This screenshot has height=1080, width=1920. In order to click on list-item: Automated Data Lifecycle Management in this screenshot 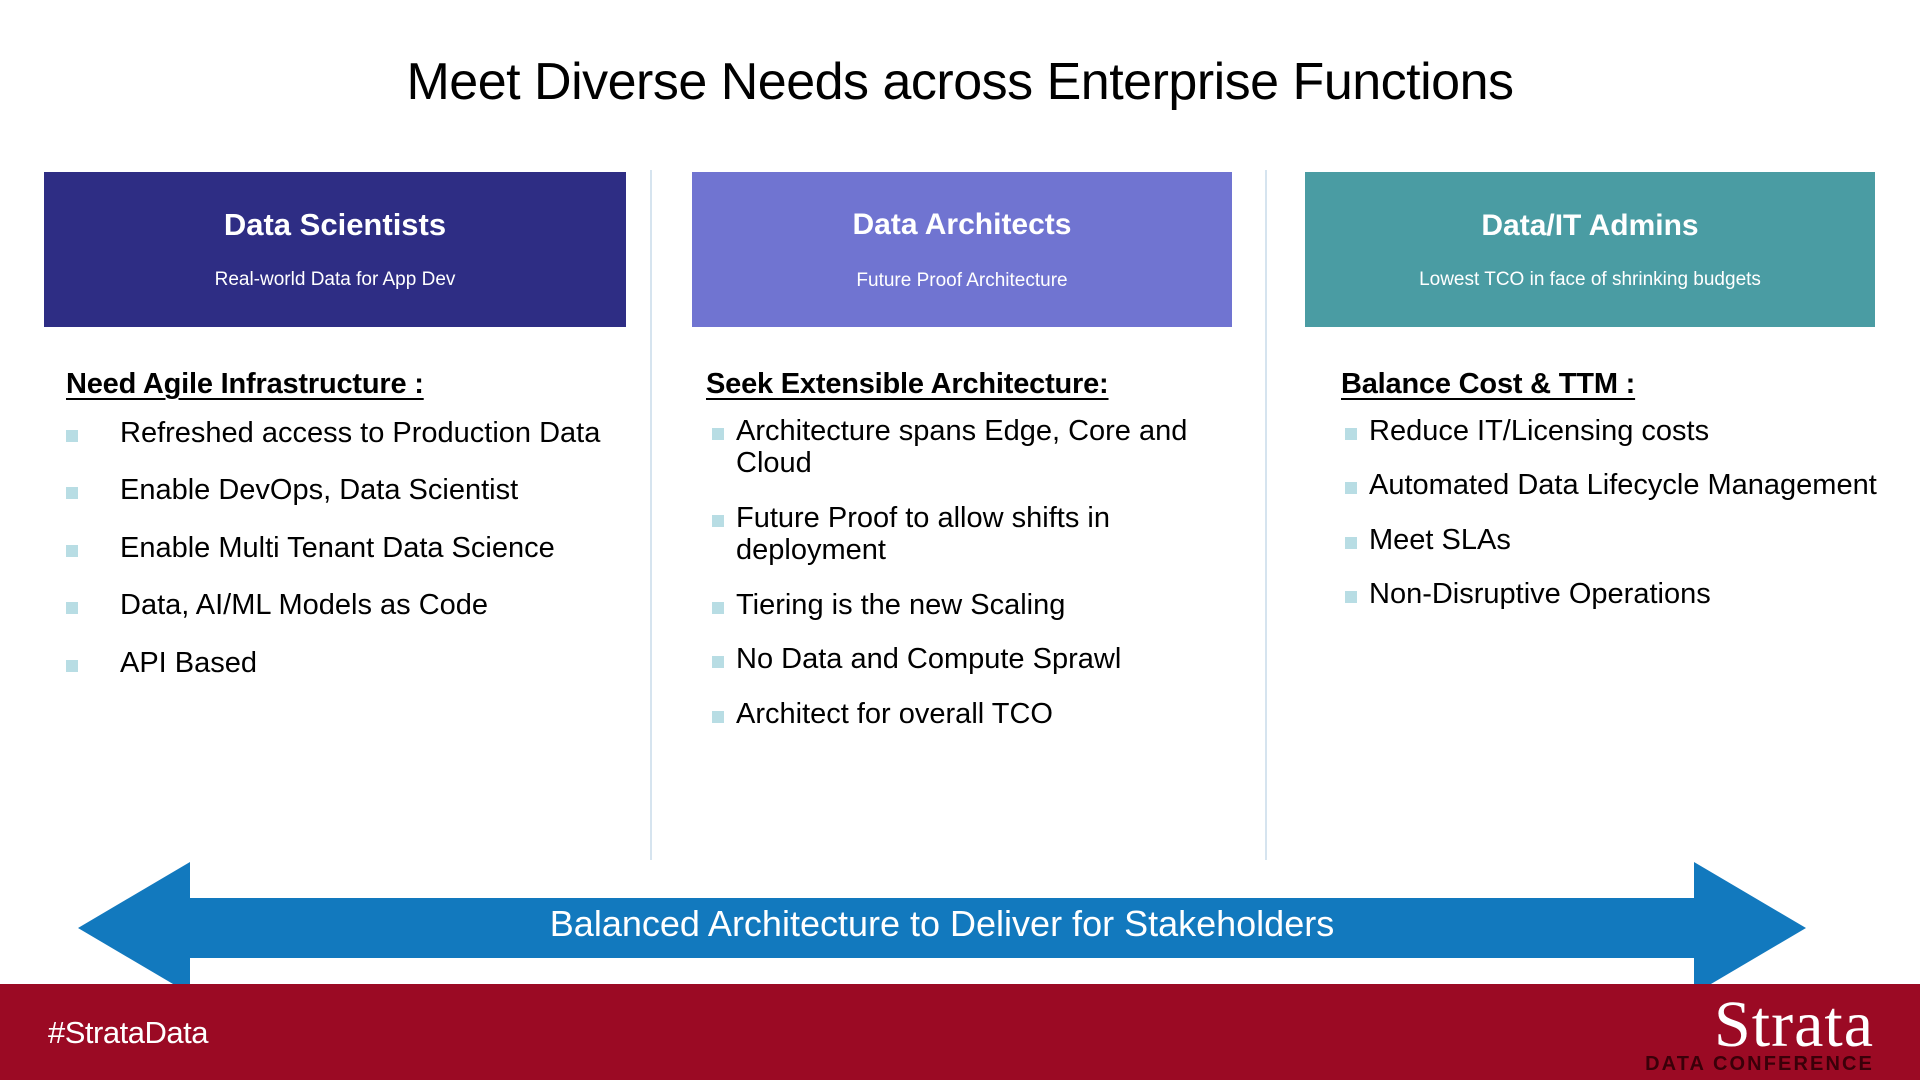, I will do `click(1615, 485)`.